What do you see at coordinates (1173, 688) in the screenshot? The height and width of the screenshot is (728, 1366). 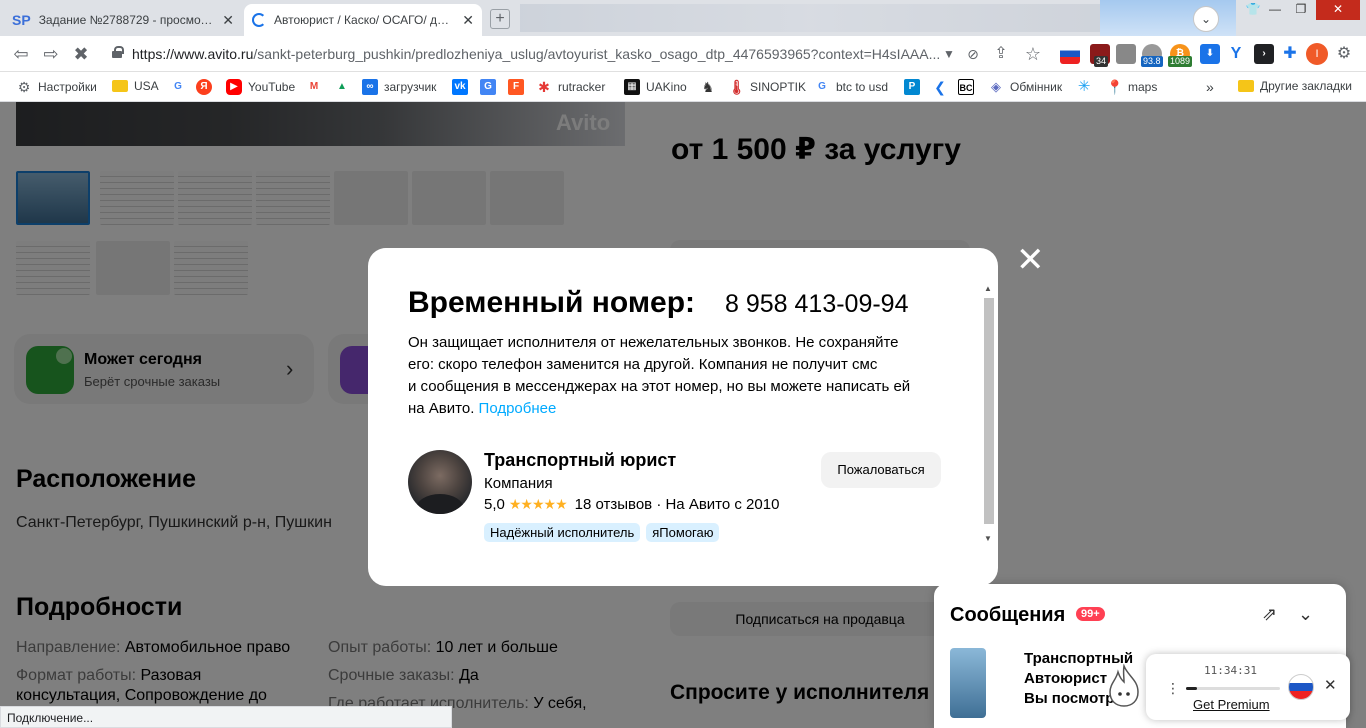 I see `more-options-icon: ⋮` at bounding box center [1173, 688].